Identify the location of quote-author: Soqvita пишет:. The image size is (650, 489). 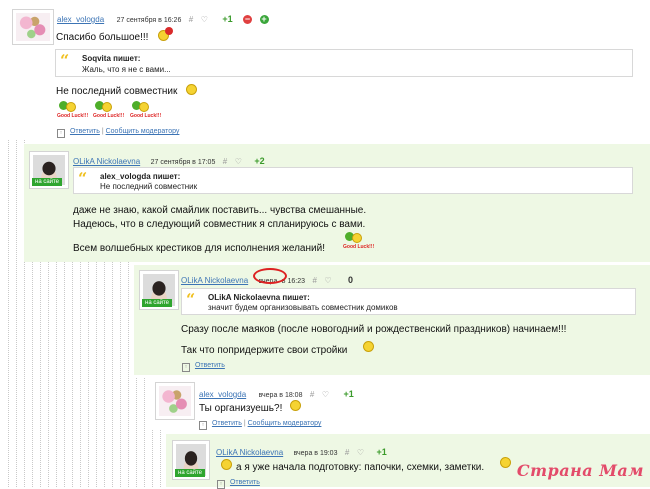
(111, 58).